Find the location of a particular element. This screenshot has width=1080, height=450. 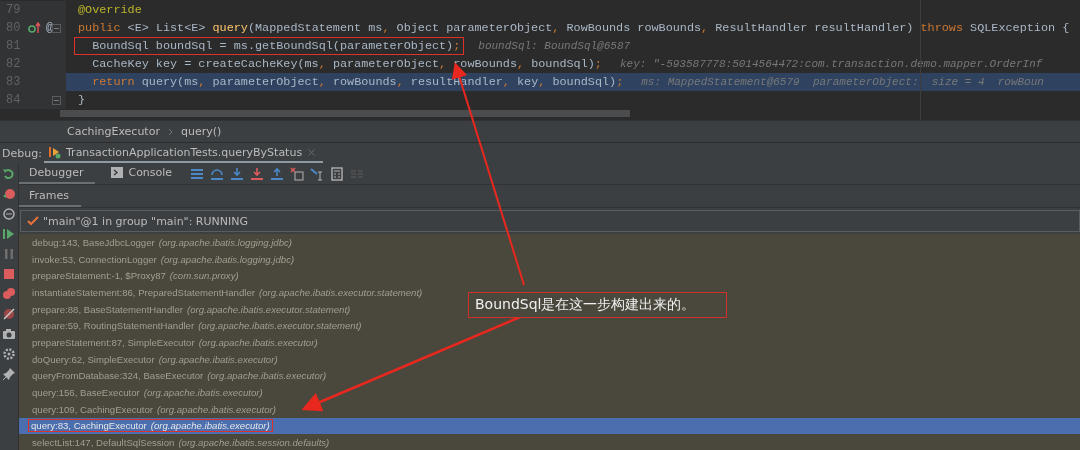

code-line: CacheKey key = createCacheKey(ms, parameterObject, rowBounds, boundSql); is located at coordinates (347, 64).